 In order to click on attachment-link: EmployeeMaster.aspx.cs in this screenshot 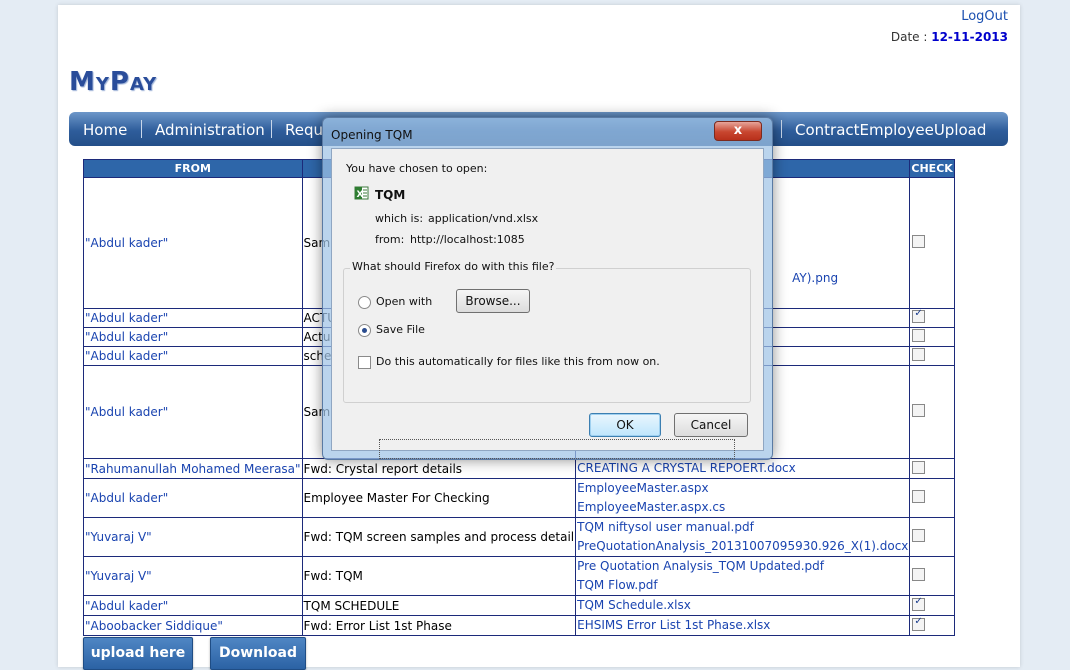, I will do `click(742, 507)`.